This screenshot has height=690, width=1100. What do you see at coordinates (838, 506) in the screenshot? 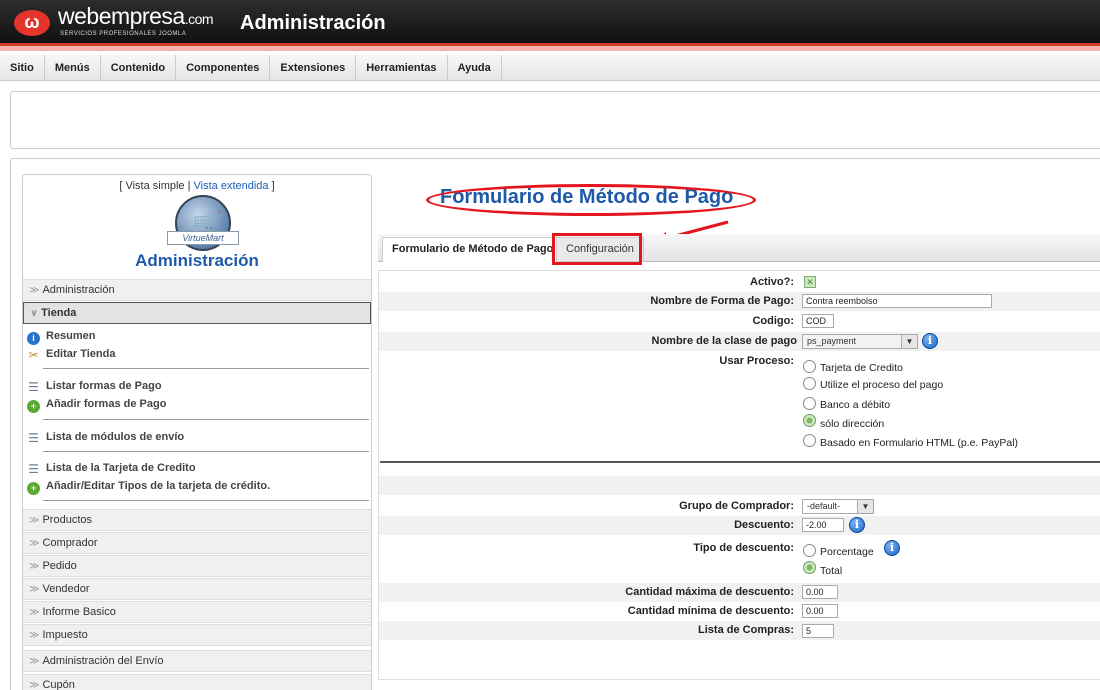
I see `grupo-select: -default- ▼` at bounding box center [838, 506].